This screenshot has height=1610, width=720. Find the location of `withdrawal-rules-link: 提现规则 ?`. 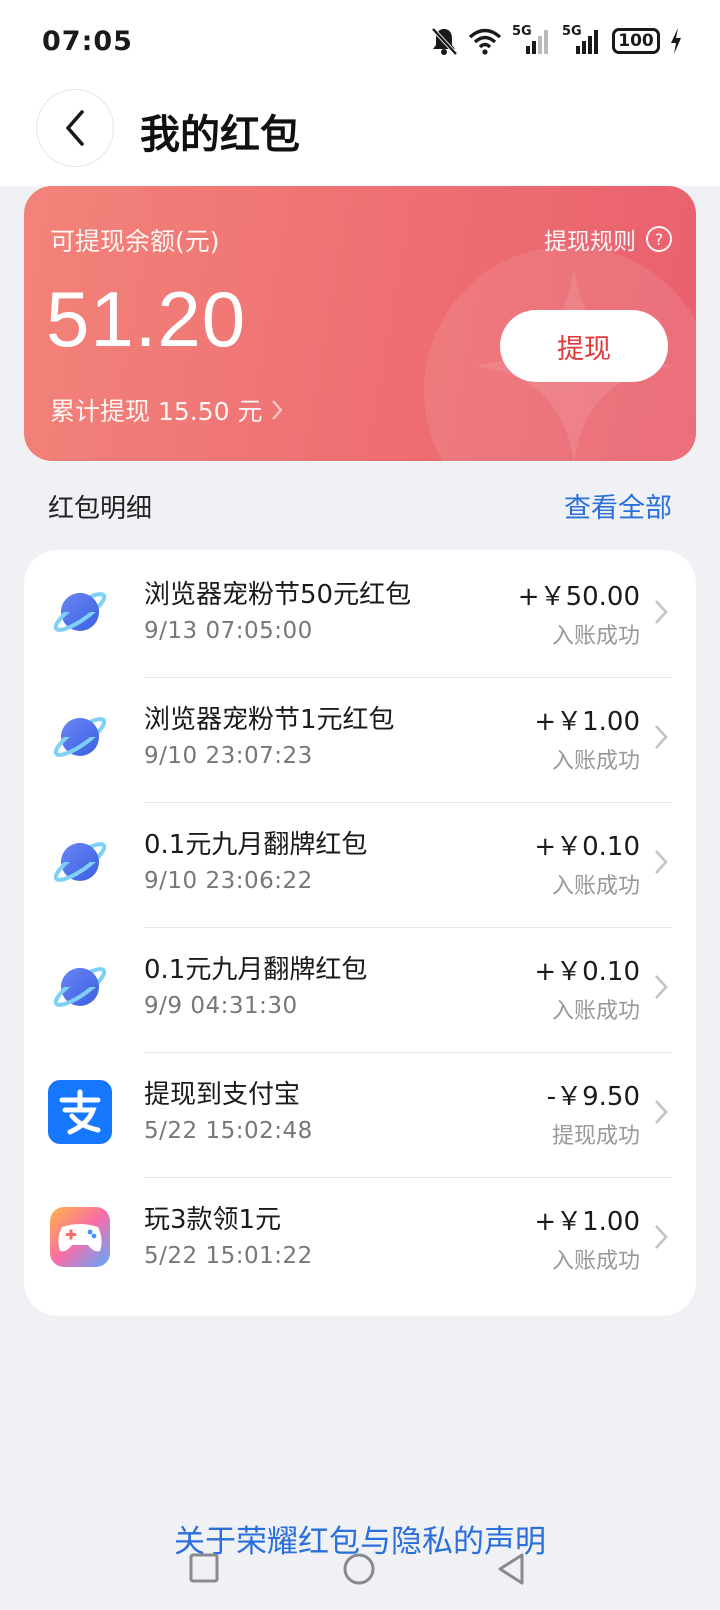

withdrawal-rules-link: 提现规则 ? is located at coordinates (608, 239).